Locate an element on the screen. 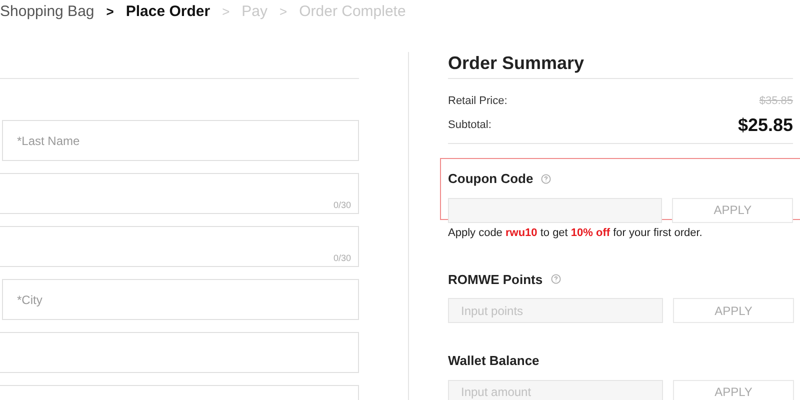 This screenshot has height=400, width=800. text-field: *Last Name is located at coordinates (180, 140).